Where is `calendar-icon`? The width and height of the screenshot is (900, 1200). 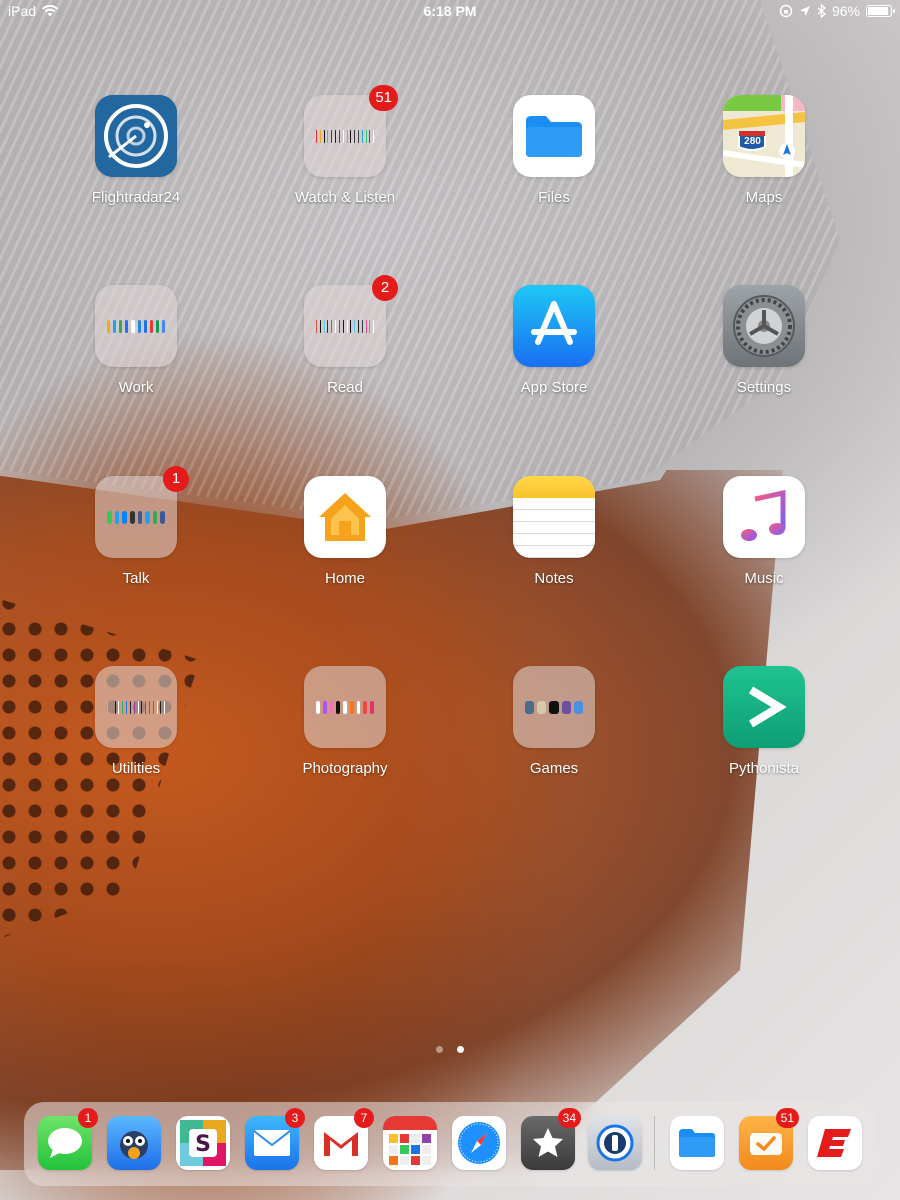
calendar-icon is located at coordinates (410, 1143).